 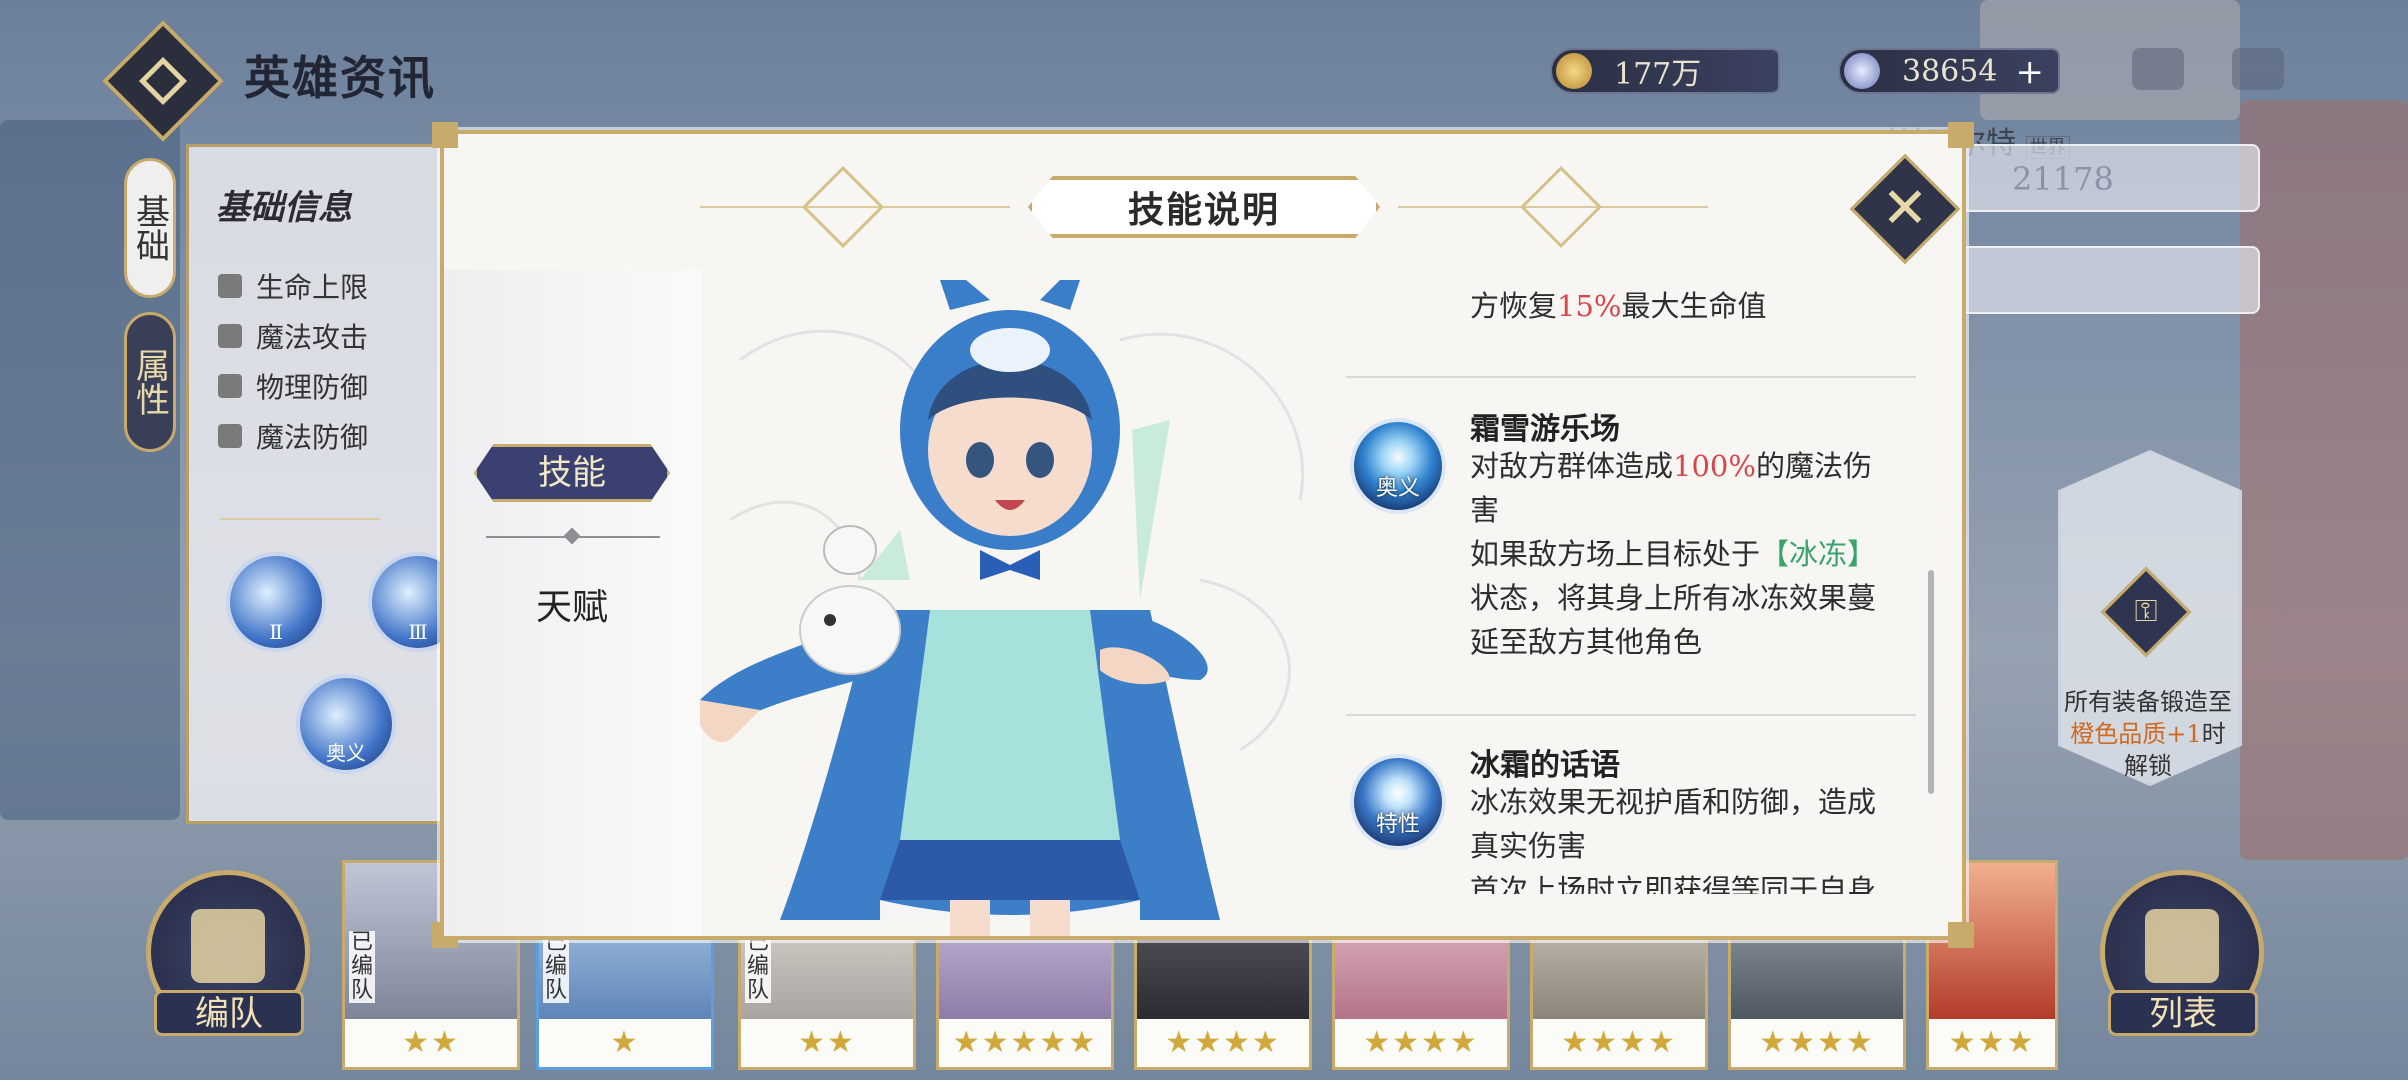 I want to click on trait-skill-icon: 特性, so click(x=1398, y=802).